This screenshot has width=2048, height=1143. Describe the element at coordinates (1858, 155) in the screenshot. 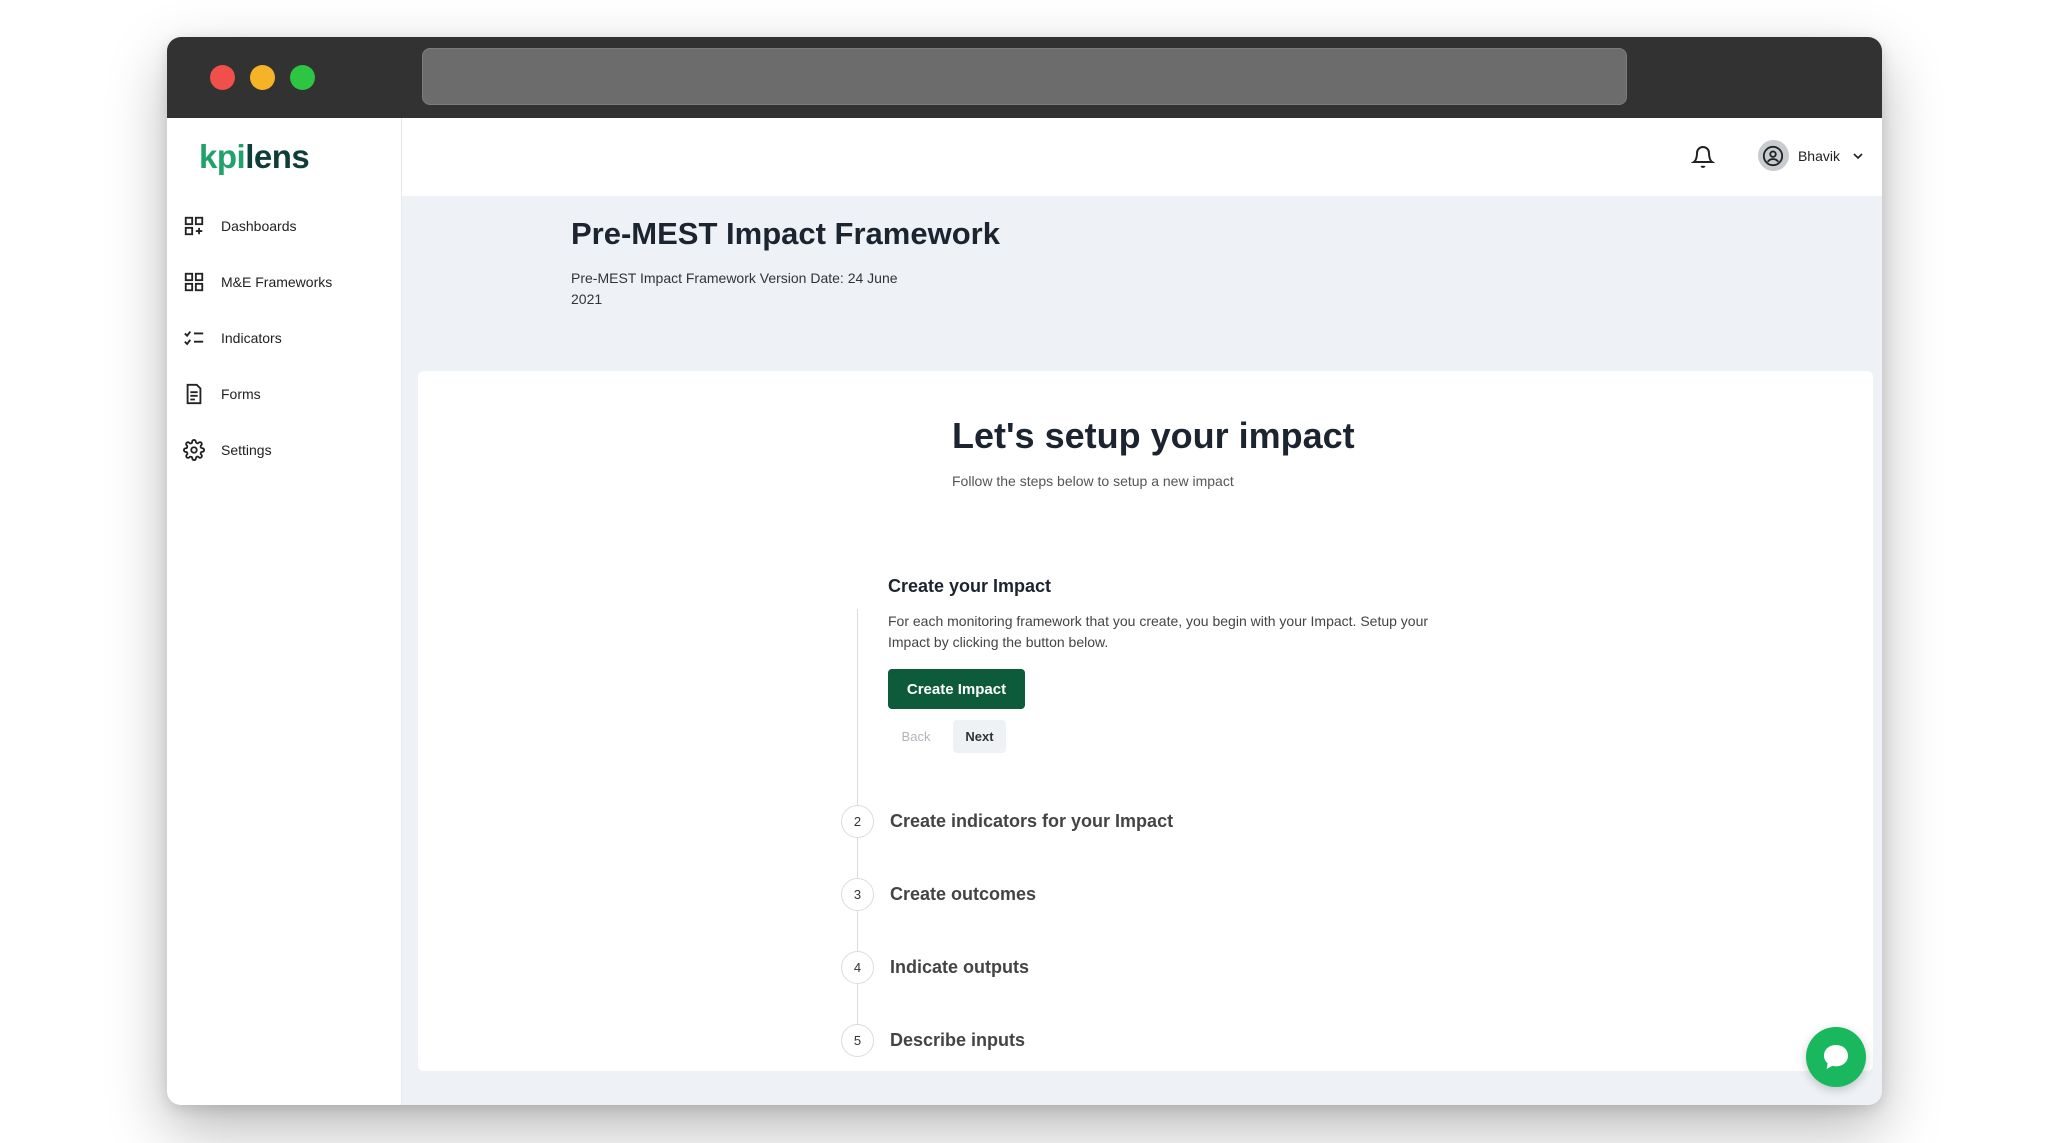

I see `chevron-down-icon` at that location.